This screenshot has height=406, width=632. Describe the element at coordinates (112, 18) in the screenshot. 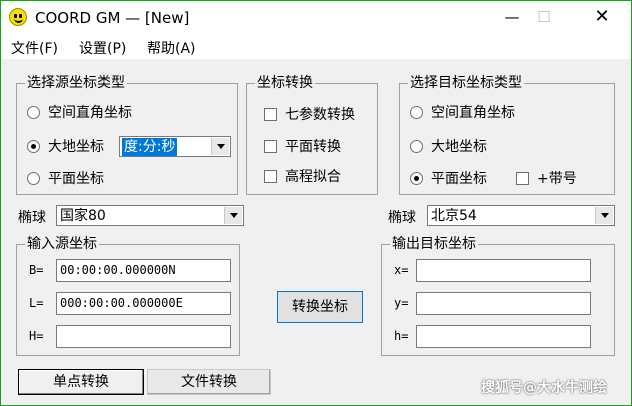

I see `window-title: COORD GM — [New]` at that location.